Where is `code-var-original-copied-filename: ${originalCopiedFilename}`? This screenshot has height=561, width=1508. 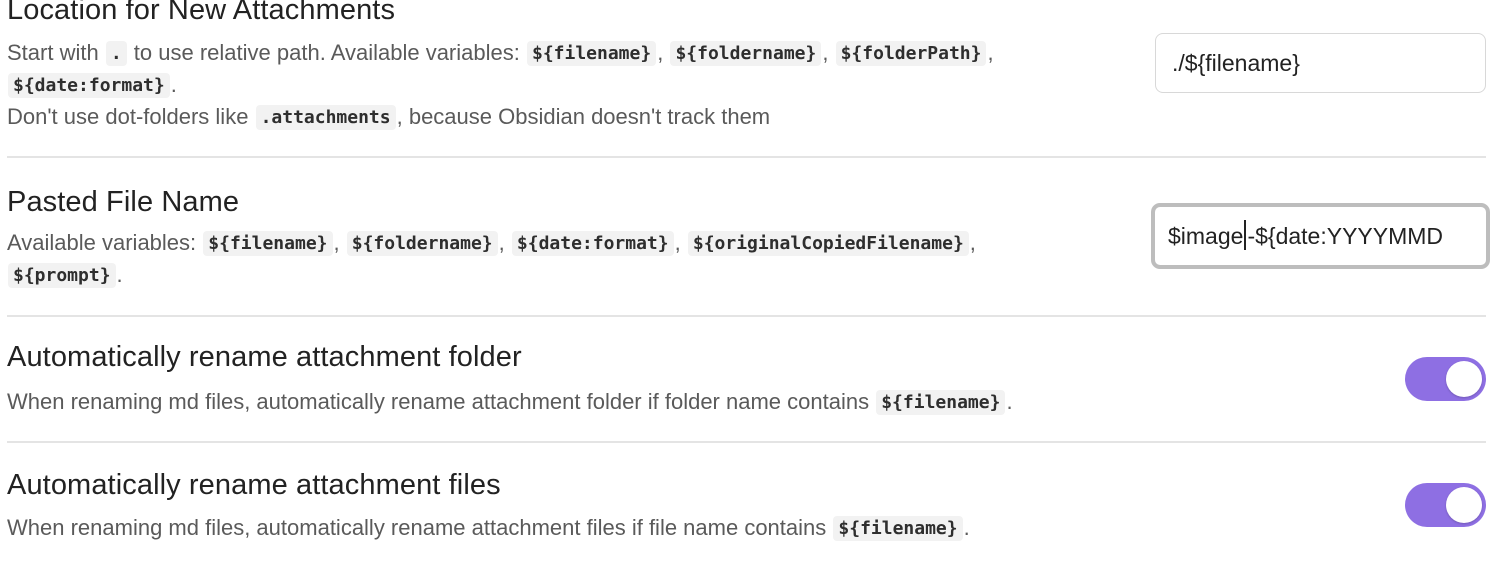 code-var-original-copied-filename: ${originalCopiedFilename} is located at coordinates (828, 243).